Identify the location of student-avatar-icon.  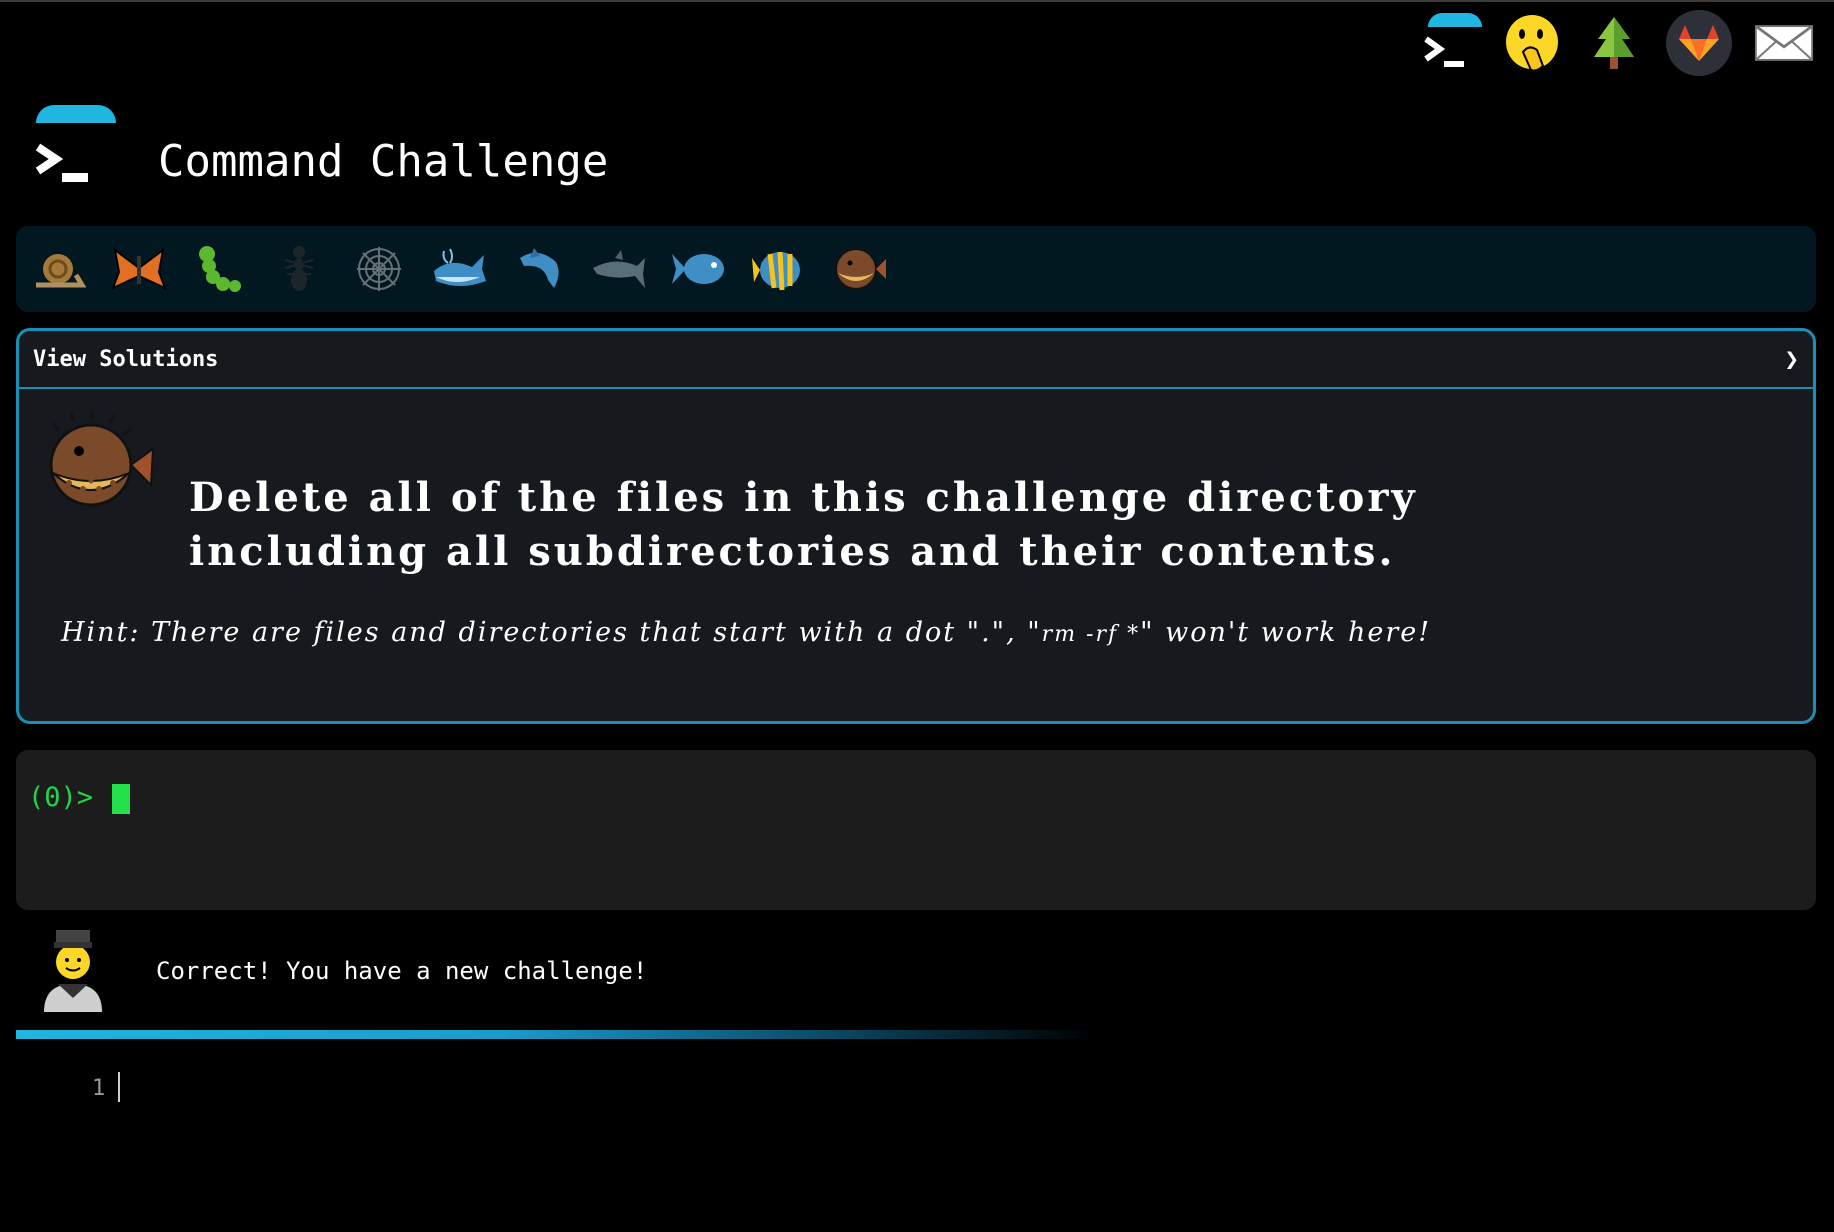
(73, 971).